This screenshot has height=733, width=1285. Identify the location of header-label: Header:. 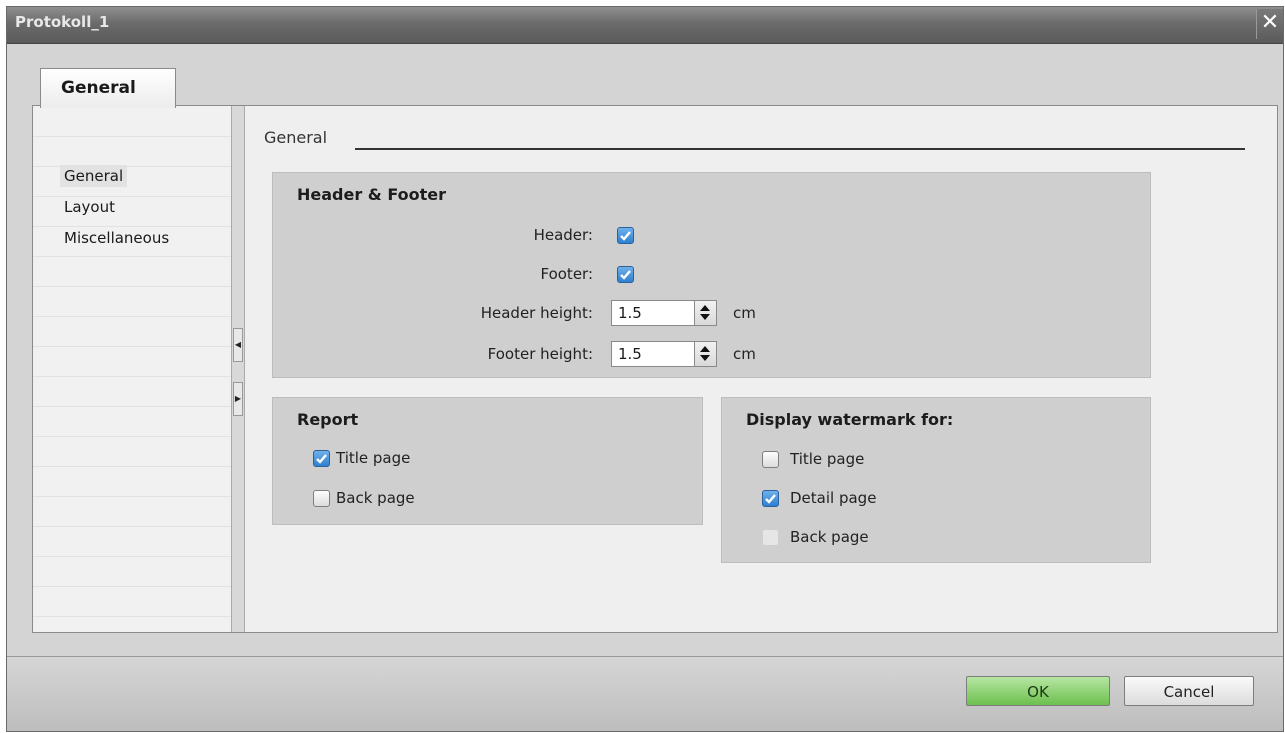
(563, 235).